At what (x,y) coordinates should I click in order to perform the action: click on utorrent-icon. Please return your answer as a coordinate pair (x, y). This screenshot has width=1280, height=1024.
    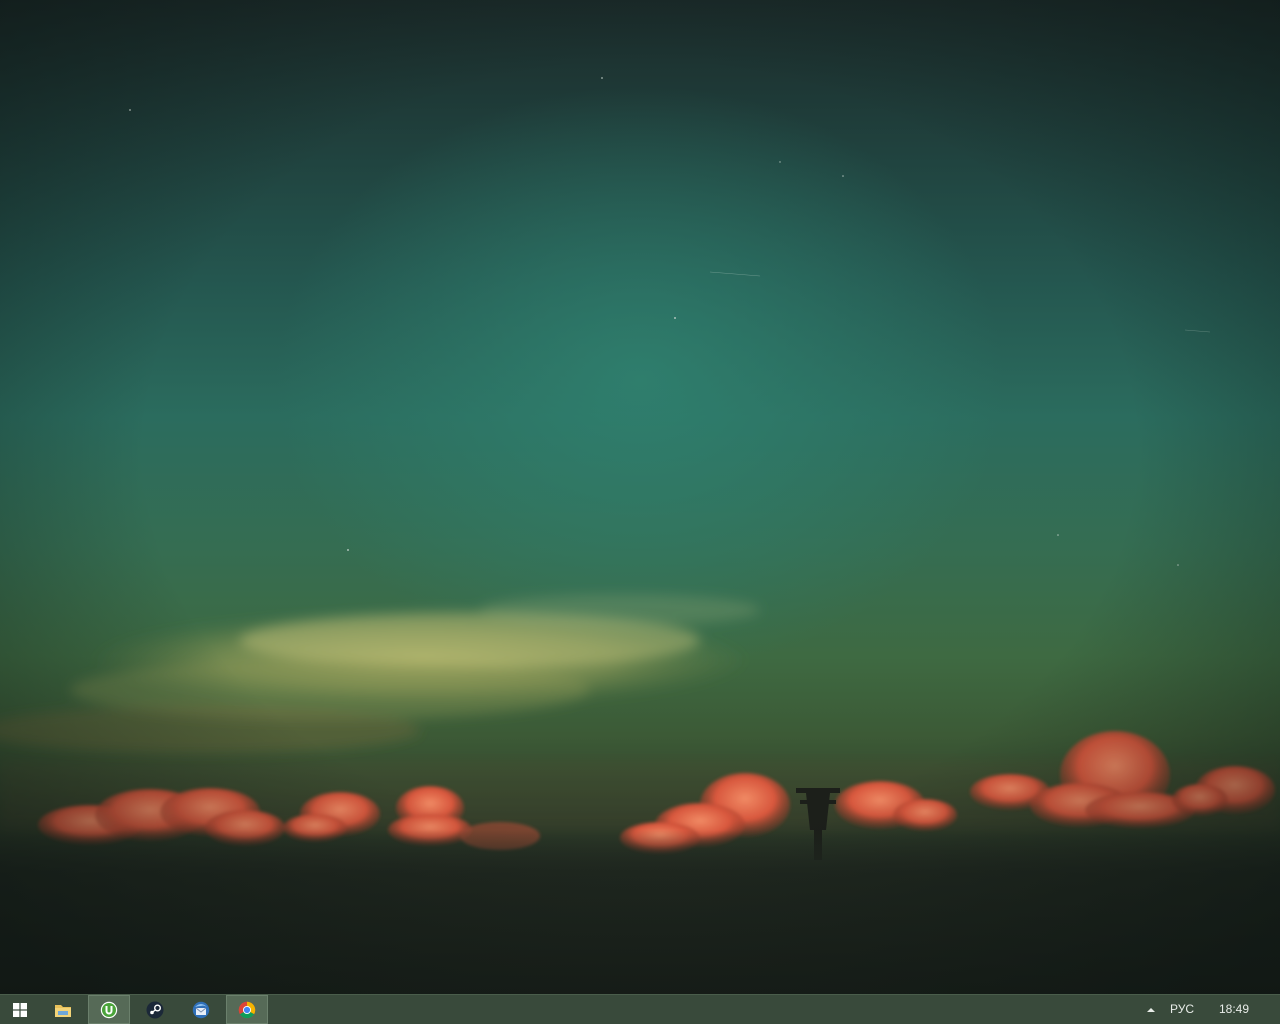
    Looking at the image, I should click on (109, 1009).